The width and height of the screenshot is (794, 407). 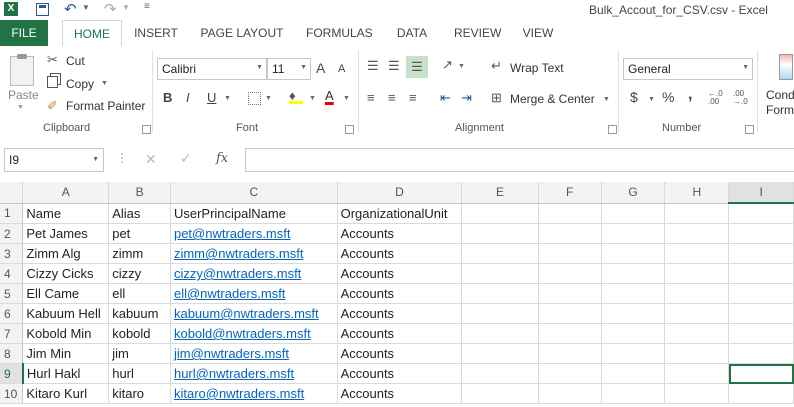 I want to click on cell-h4, so click(x=697, y=273).